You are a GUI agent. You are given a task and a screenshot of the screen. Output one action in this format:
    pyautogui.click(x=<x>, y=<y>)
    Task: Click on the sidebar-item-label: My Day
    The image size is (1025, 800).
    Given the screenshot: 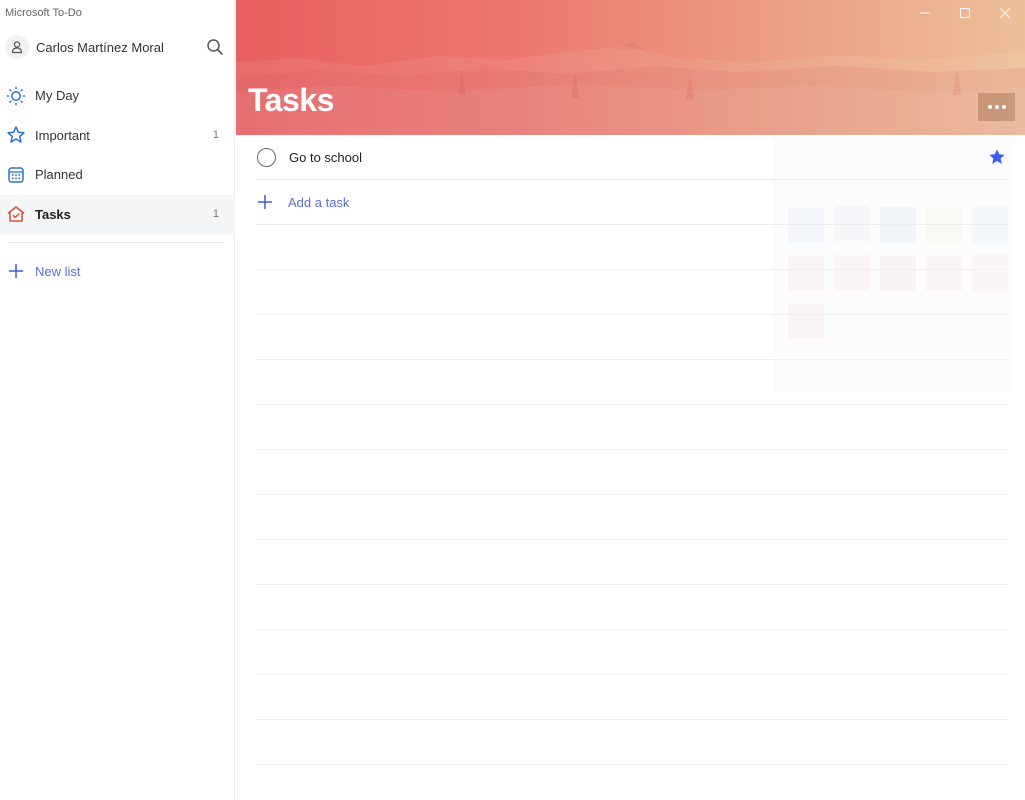 What is the action you would take?
    pyautogui.click(x=57, y=96)
    